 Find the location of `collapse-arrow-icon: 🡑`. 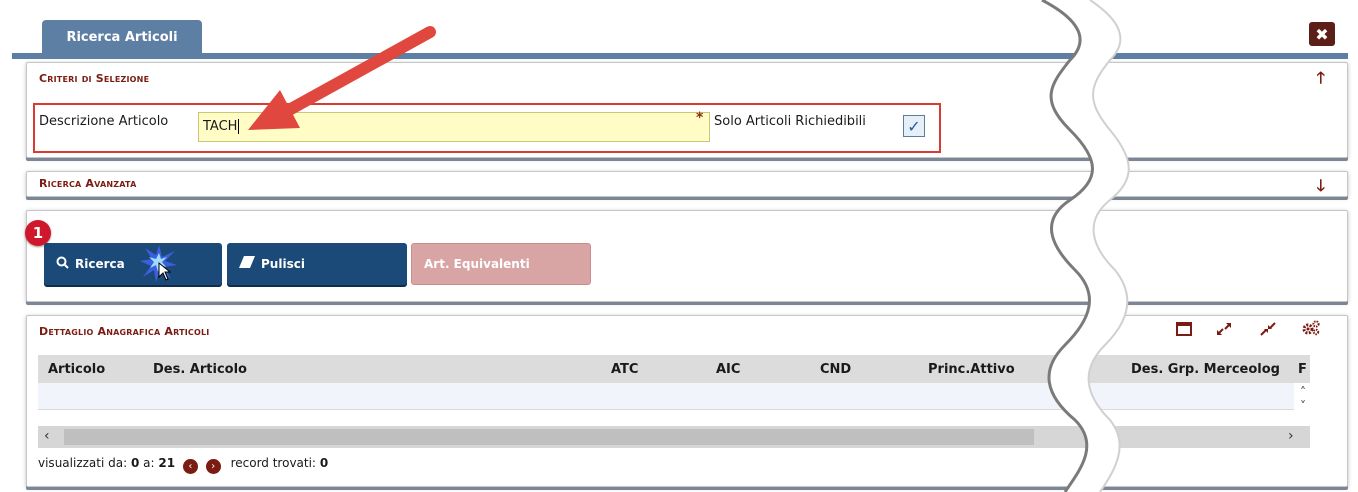

collapse-arrow-icon: 🡑 is located at coordinates (1321, 80).